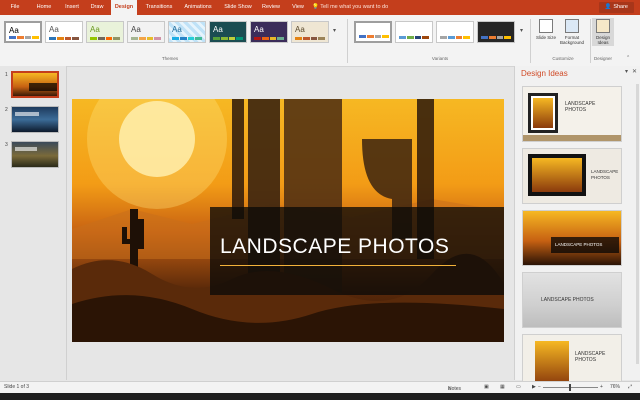 This screenshot has width=640, height=400. What do you see at coordinates (228, 32) in the screenshot?
I see `theme-6: Aa` at bounding box center [228, 32].